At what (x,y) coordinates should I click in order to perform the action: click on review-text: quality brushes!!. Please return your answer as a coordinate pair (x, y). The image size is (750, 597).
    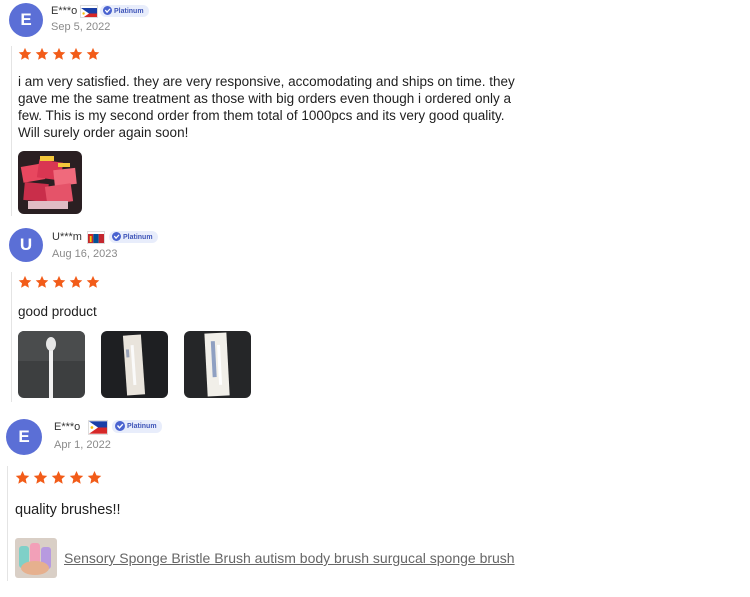
    Looking at the image, I should click on (68, 510).